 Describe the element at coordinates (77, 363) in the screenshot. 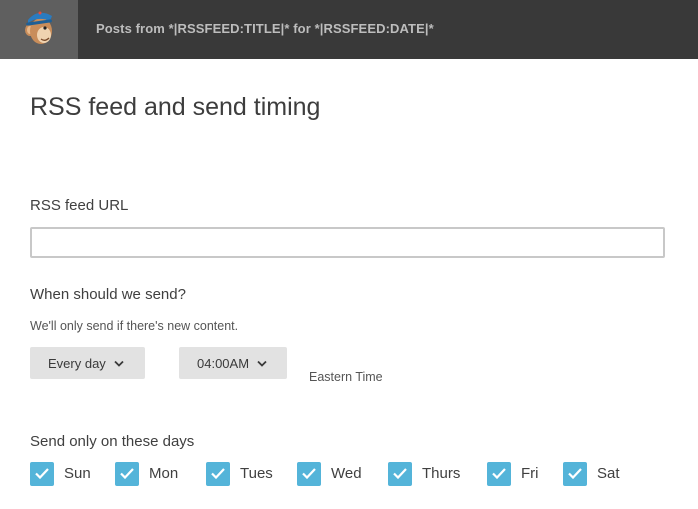

I see `frequency-value: Every day` at that location.